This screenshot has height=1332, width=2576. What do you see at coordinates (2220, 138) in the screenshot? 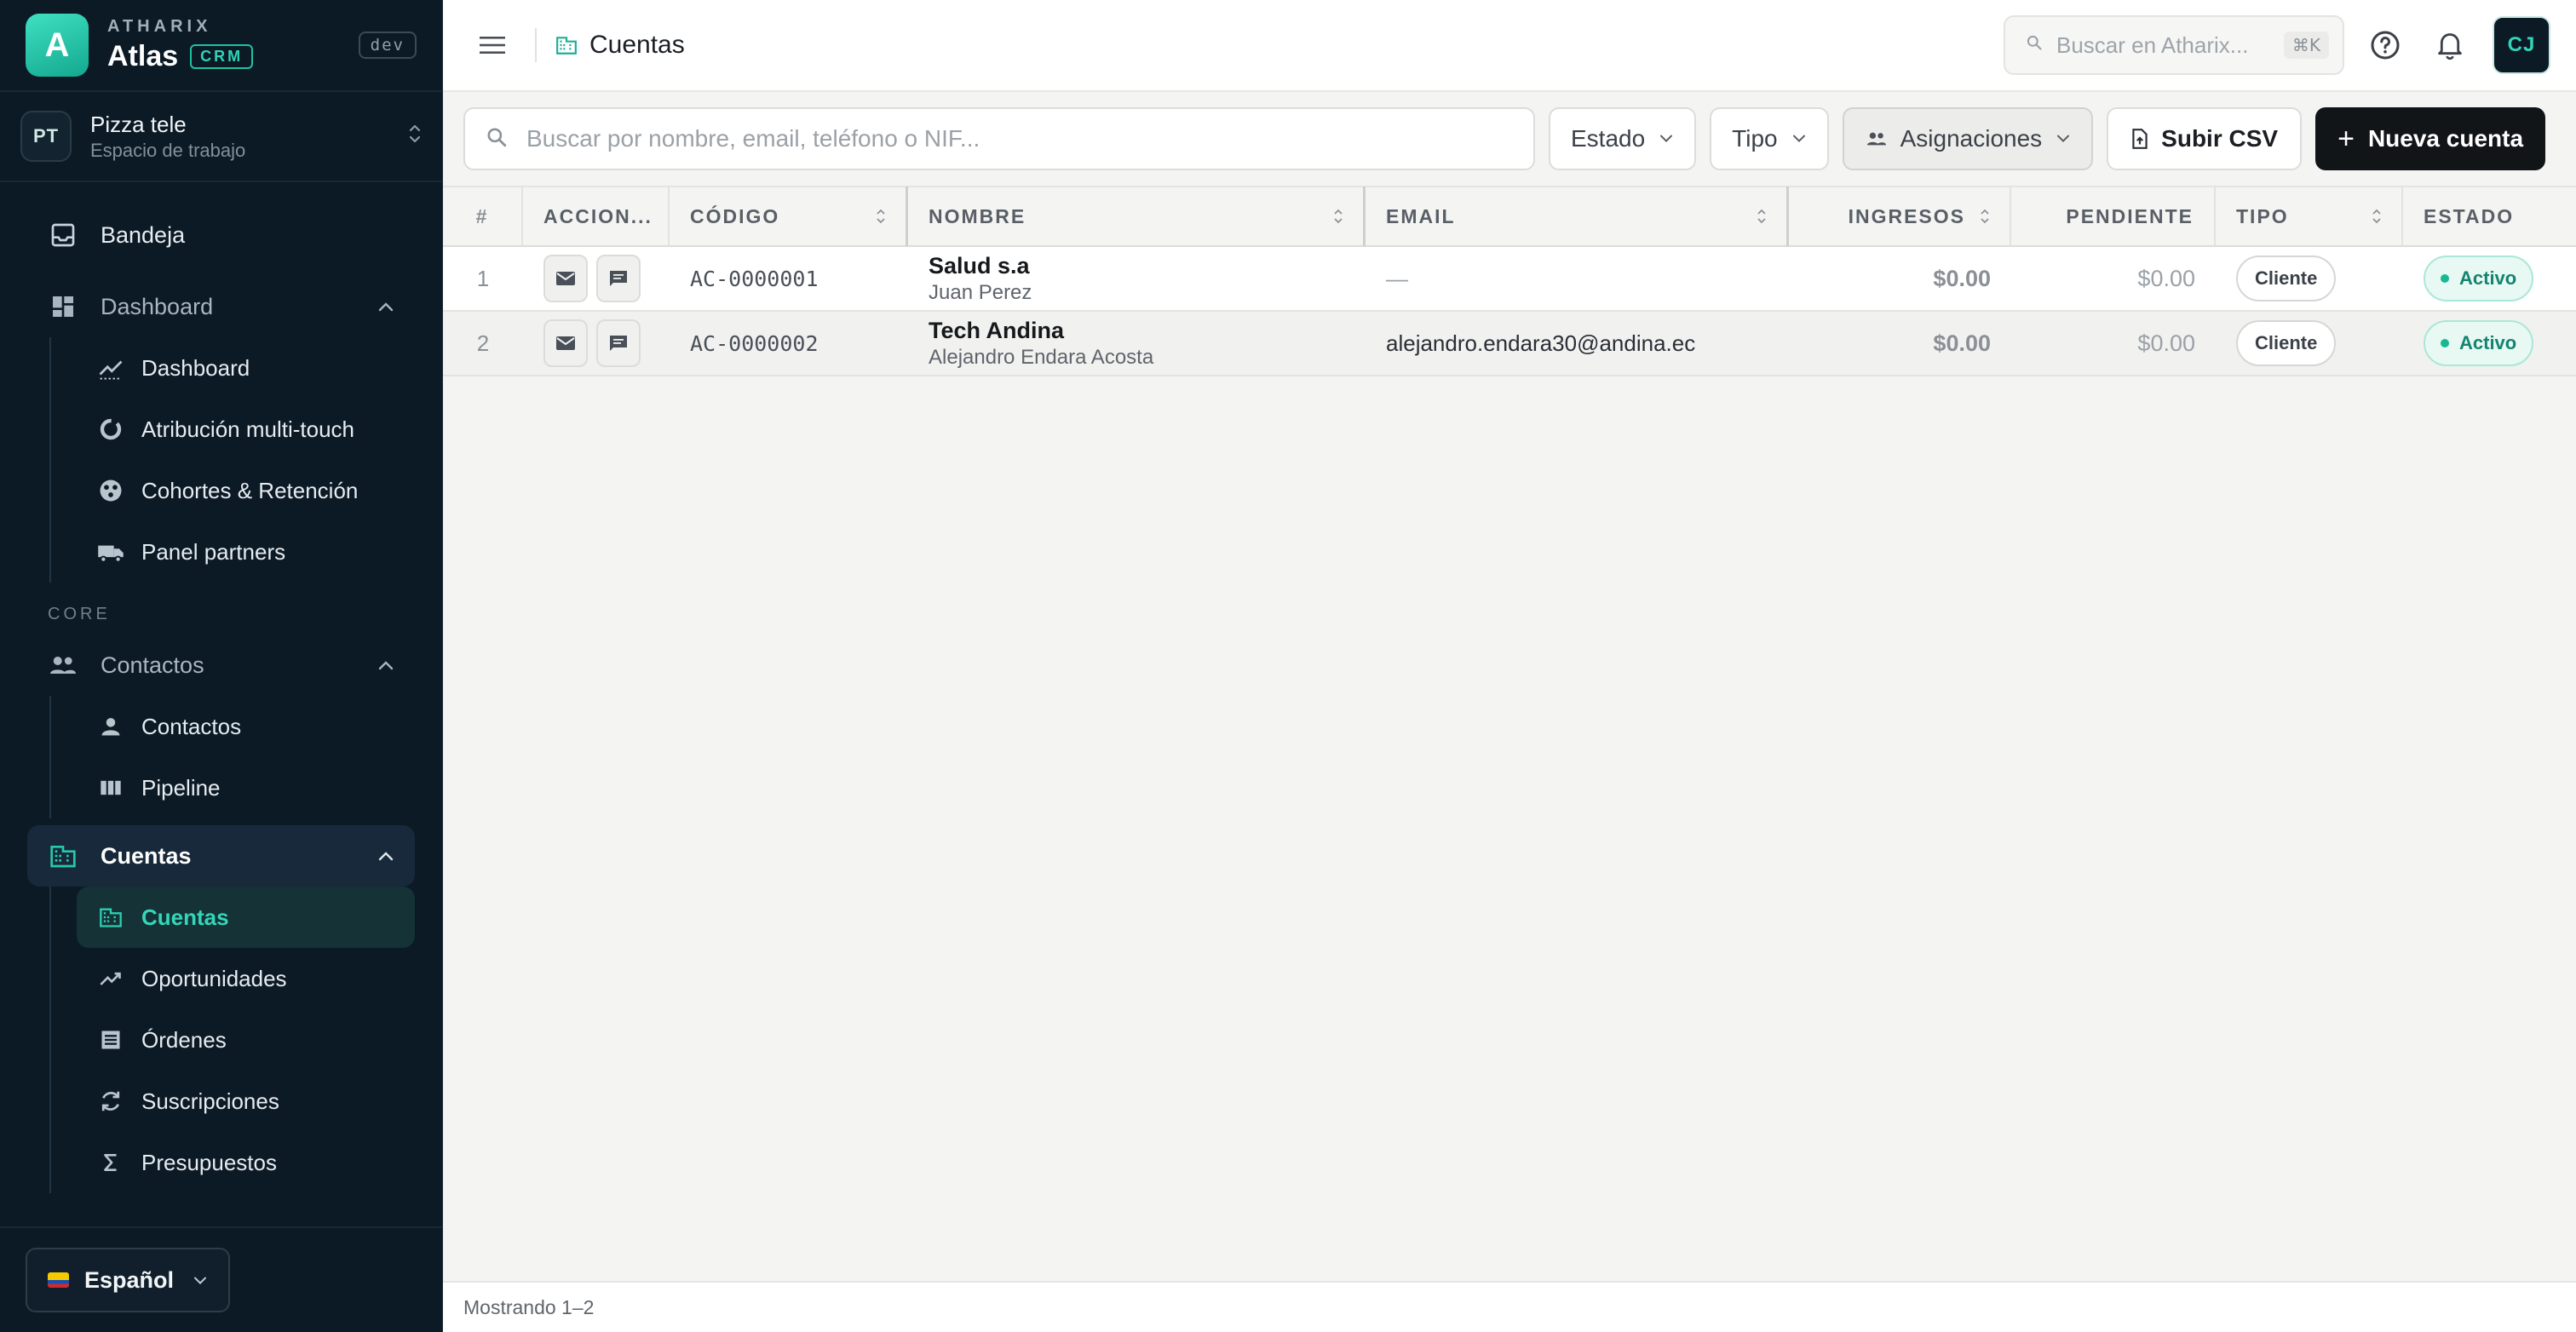
I see `upload-csv-label: Subir CSV` at bounding box center [2220, 138].